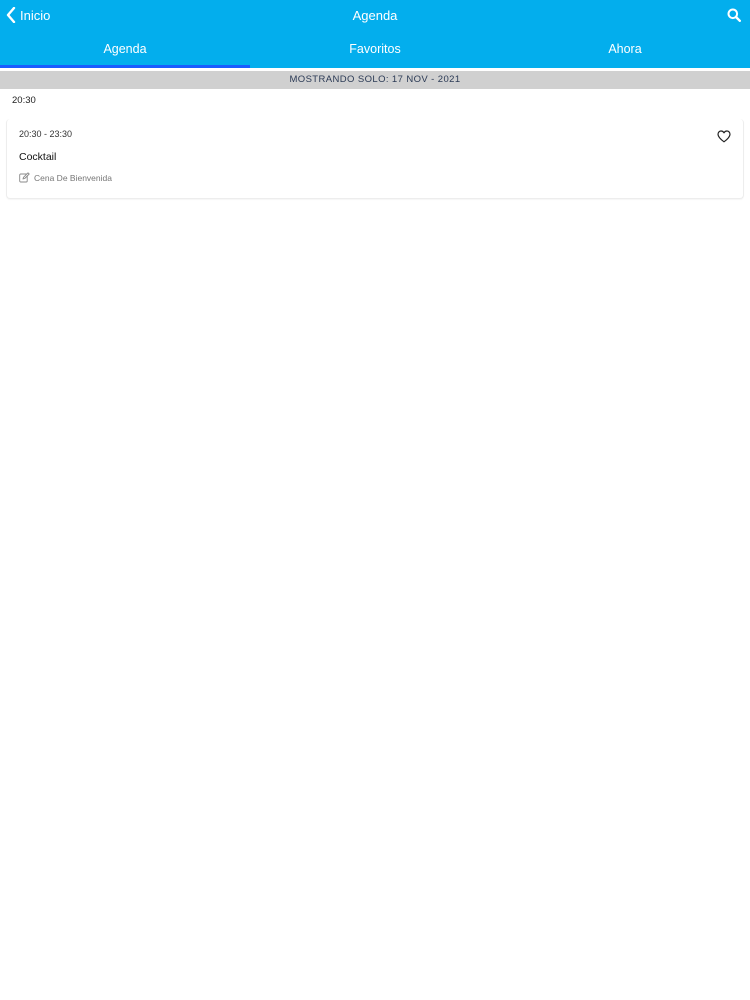  I want to click on edit-icon, so click(24, 177).